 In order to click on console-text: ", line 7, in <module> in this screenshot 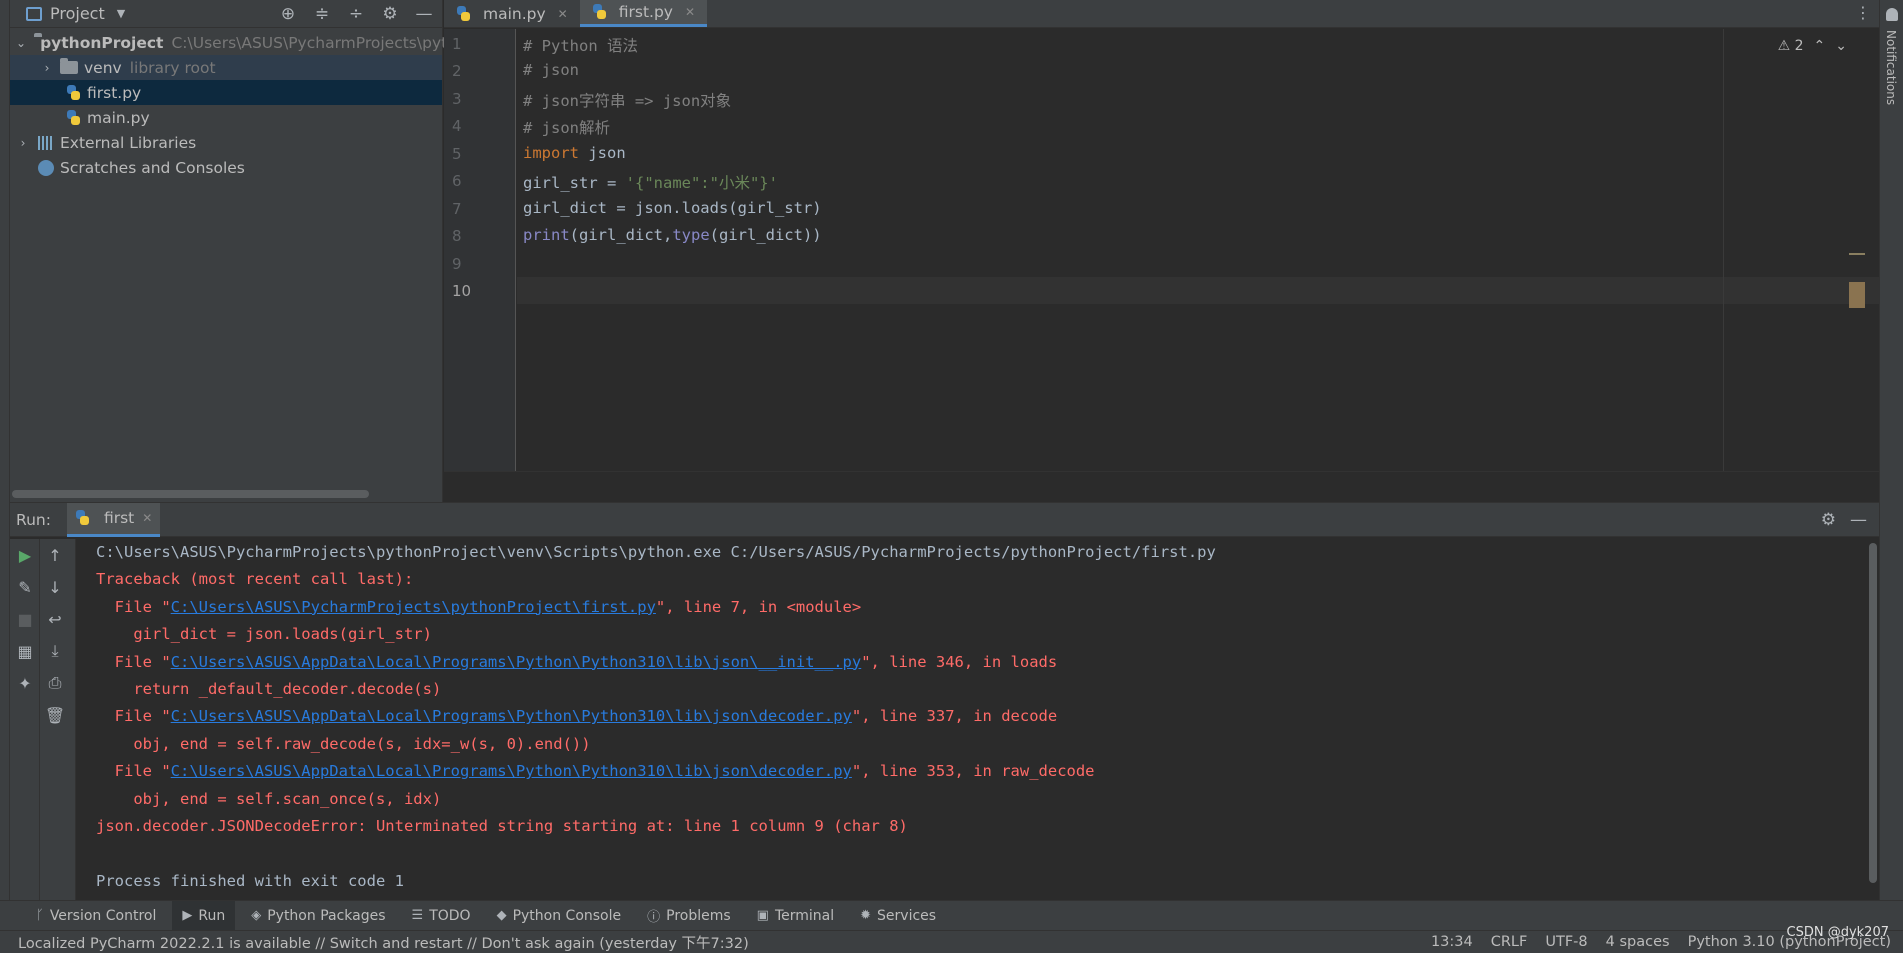, I will do `click(758, 606)`.